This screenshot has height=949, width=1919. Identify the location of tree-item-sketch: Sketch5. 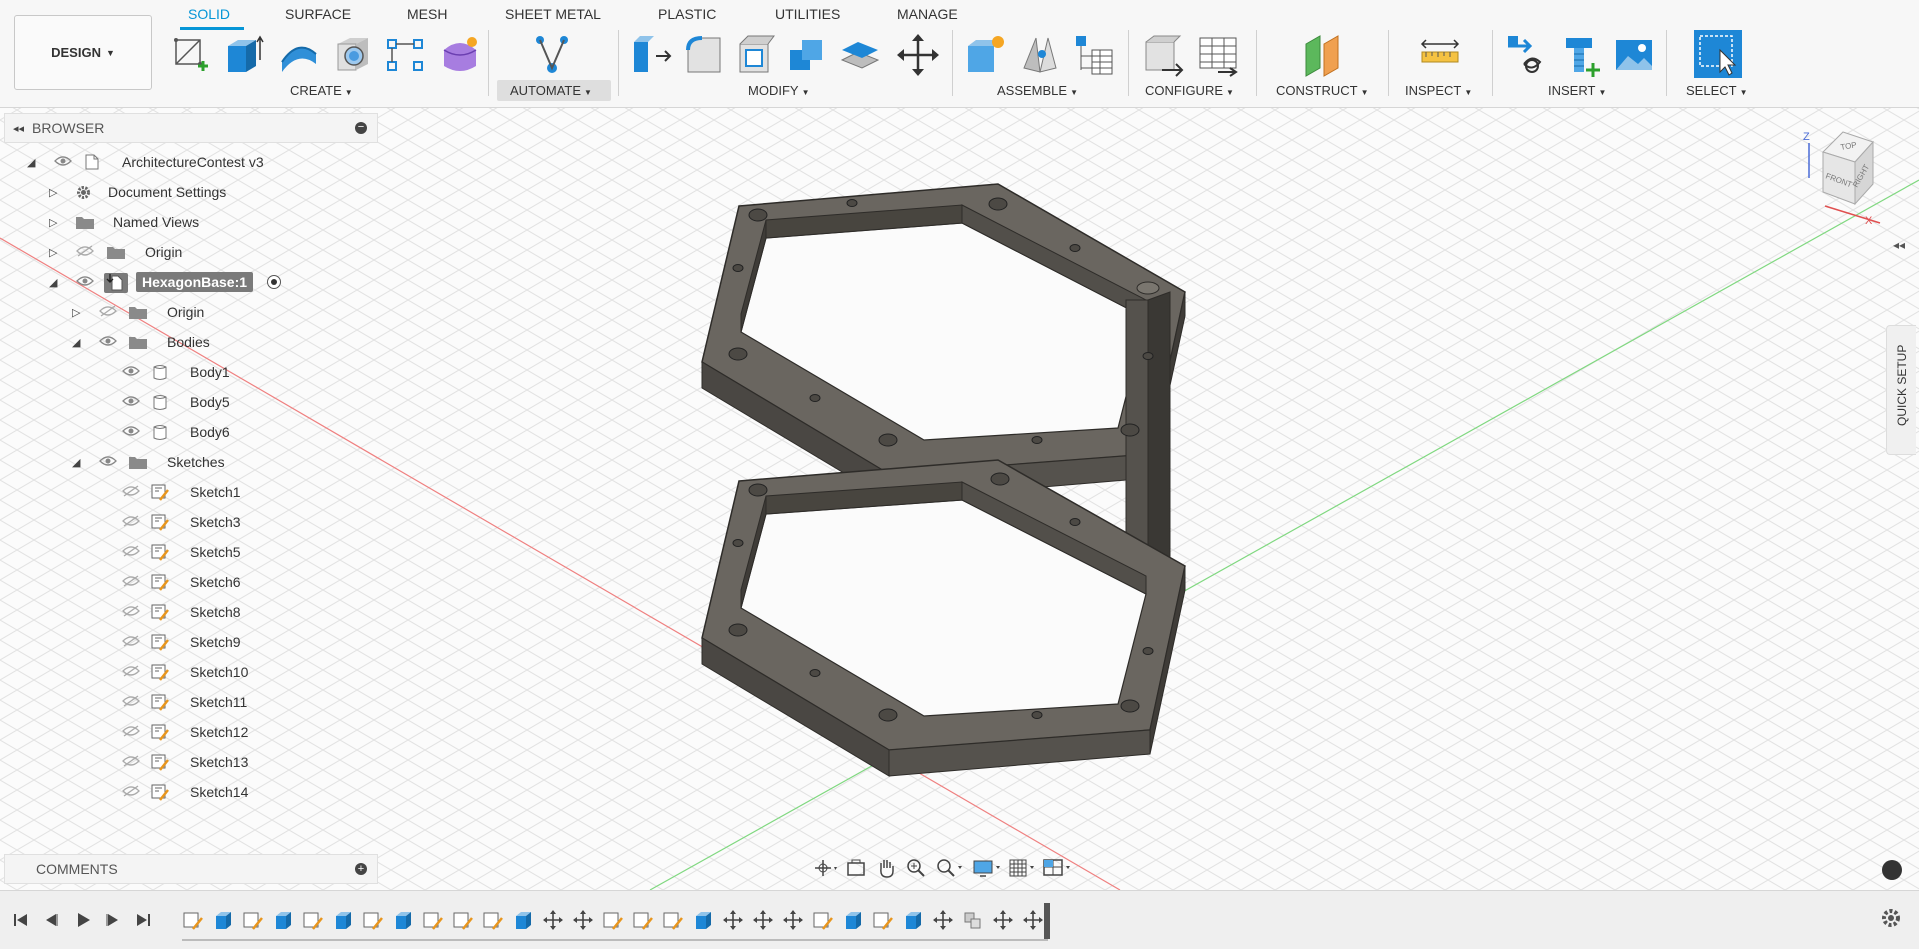
(190, 552).